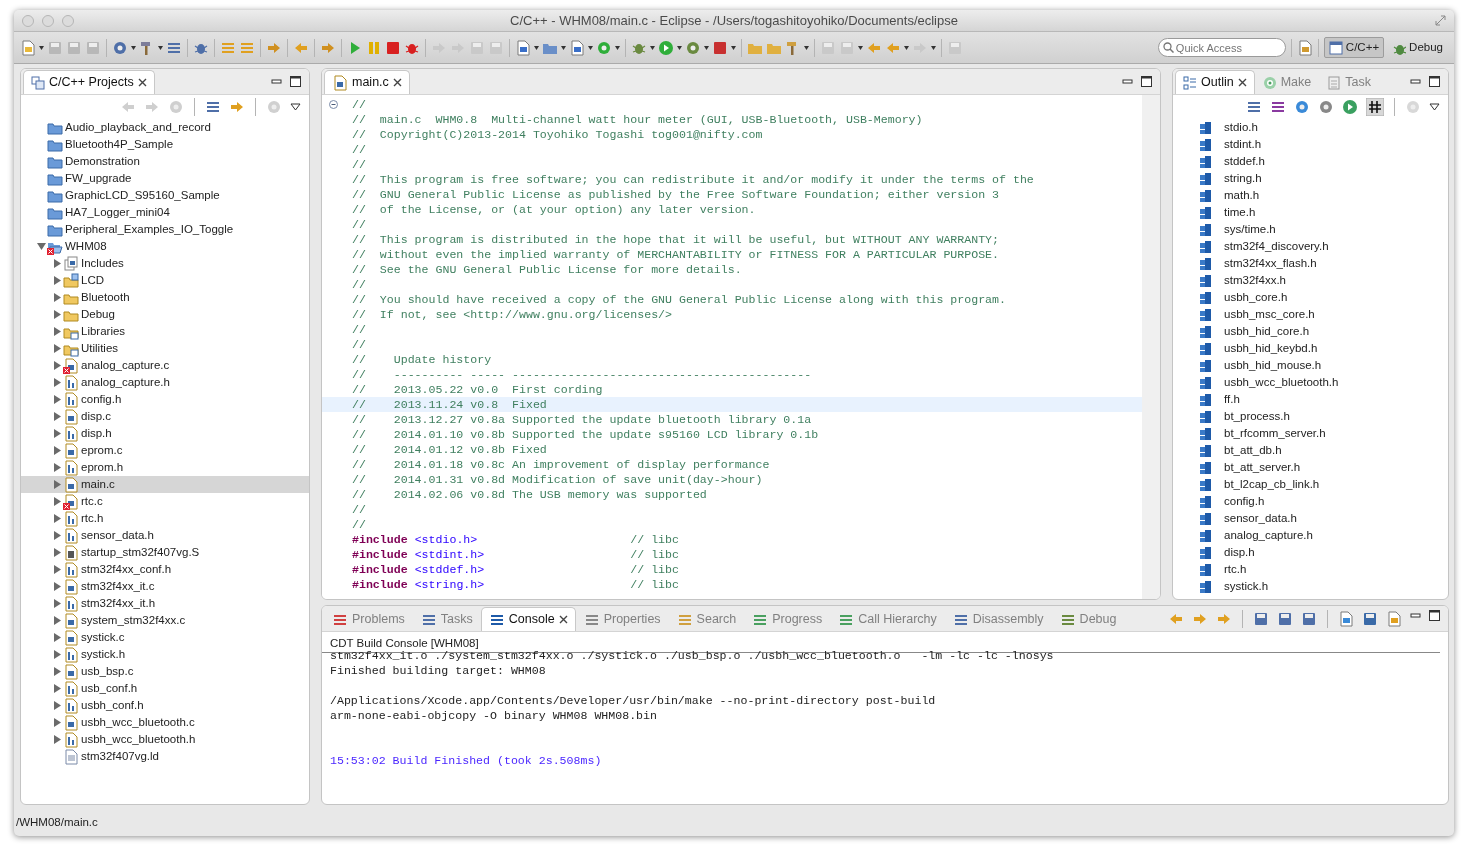  What do you see at coordinates (165, 467) in the screenshot?
I see `tree-row: eprom.h` at bounding box center [165, 467].